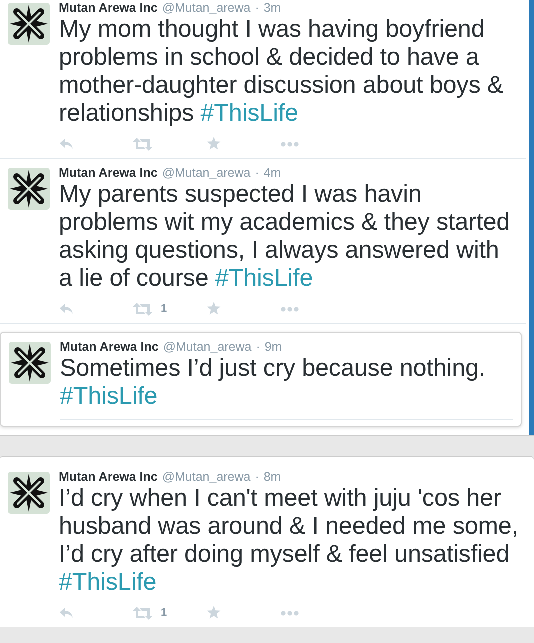 This screenshot has width=534, height=643. Describe the element at coordinates (273, 383) in the screenshot. I see `tweet-text: Sometimes I’d just cry because nothing. #ThisLife` at that location.